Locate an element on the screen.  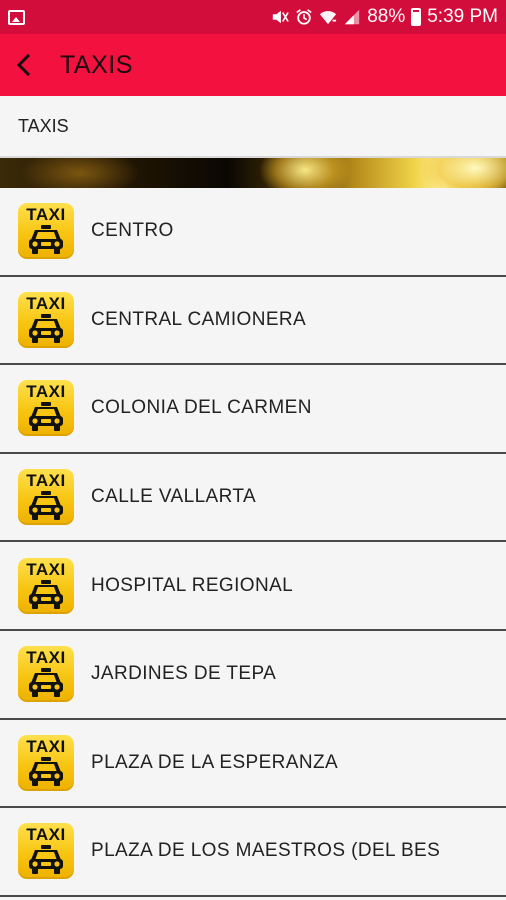
chevron-left-icon is located at coordinates (23, 65).